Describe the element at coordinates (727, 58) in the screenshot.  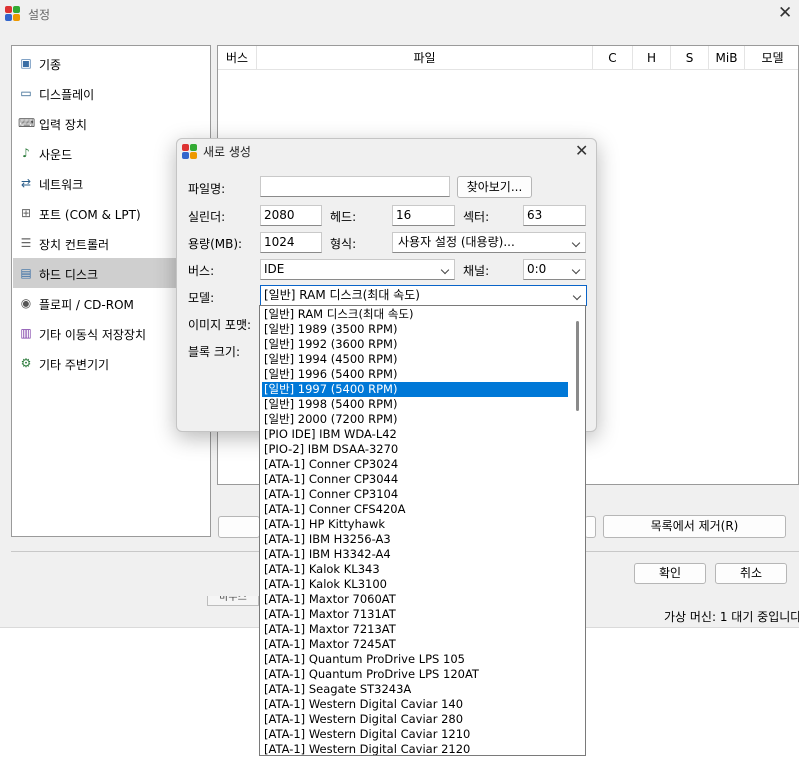
I see `column-header-mib: MiB` at that location.